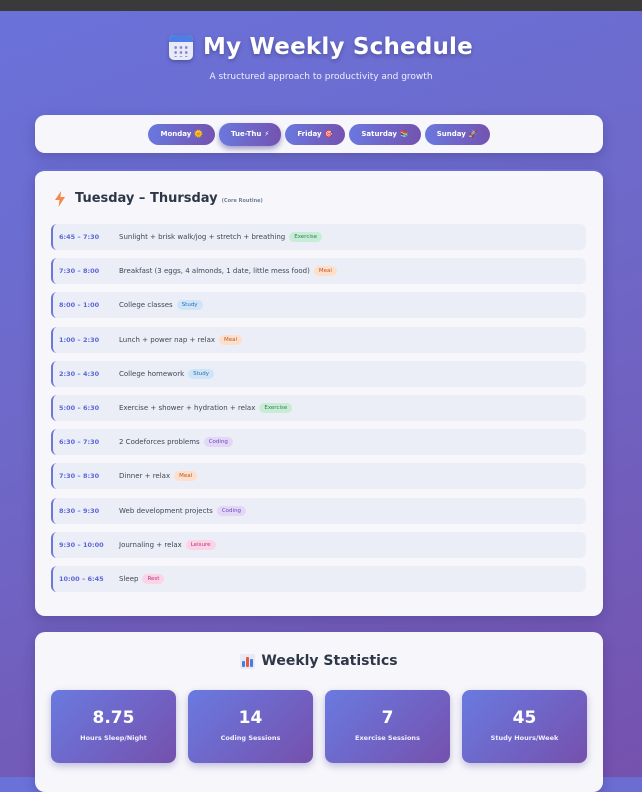  I want to click on schedule-title: Tuesday – Thursday, so click(146, 198).